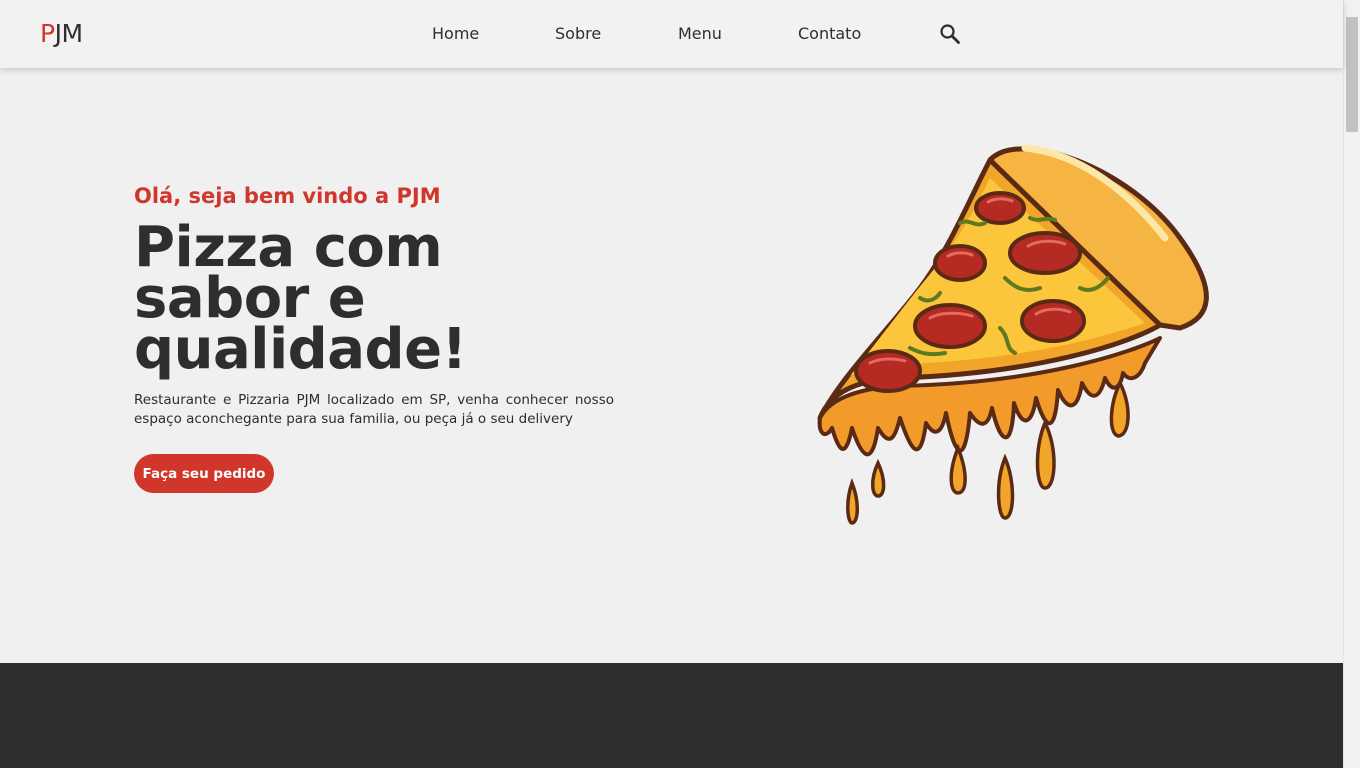  I want to click on logo: PJM, so click(61, 34).